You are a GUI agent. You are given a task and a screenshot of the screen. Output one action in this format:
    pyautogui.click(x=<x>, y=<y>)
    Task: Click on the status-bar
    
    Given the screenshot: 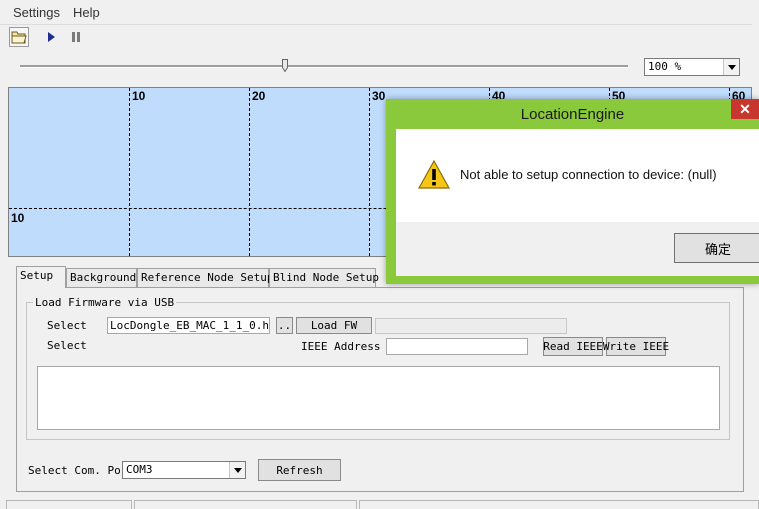 What is the action you would take?
    pyautogui.click(x=379, y=503)
    